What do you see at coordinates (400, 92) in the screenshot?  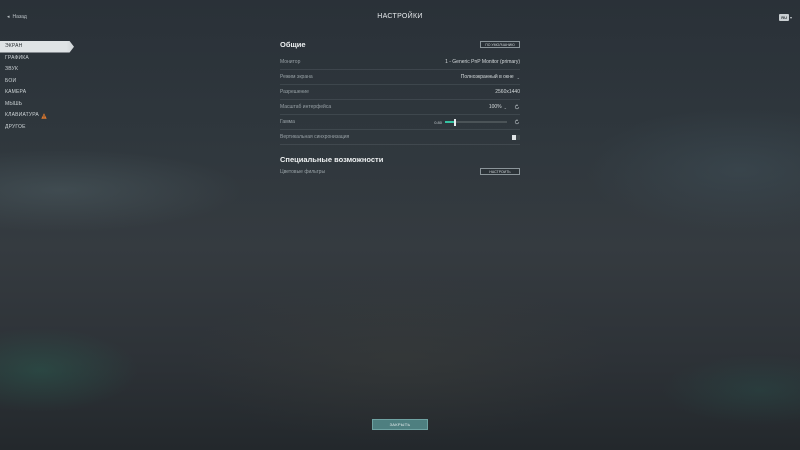 I see `resolution-row: Разрешение 2560x1440` at bounding box center [400, 92].